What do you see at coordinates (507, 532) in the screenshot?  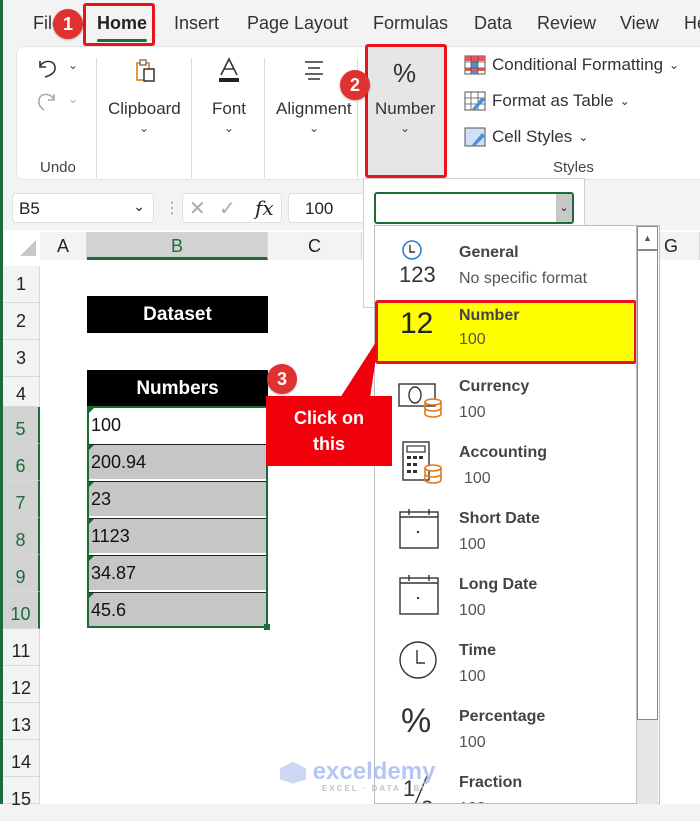 I see `format-option-short-date: Short Date 100` at bounding box center [507, 532].